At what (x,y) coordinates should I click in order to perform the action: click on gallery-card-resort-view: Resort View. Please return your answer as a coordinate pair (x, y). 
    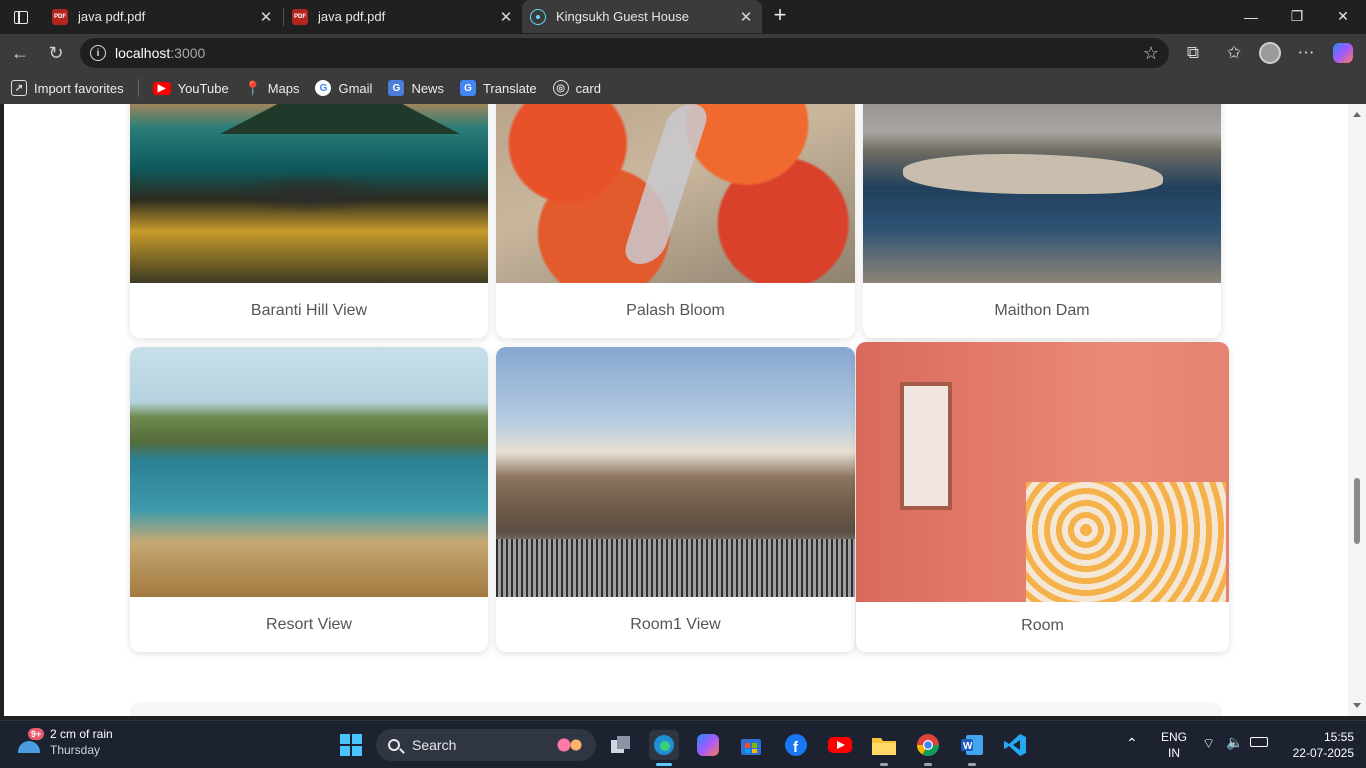
    Looking at the image, I should click on (309, 499).